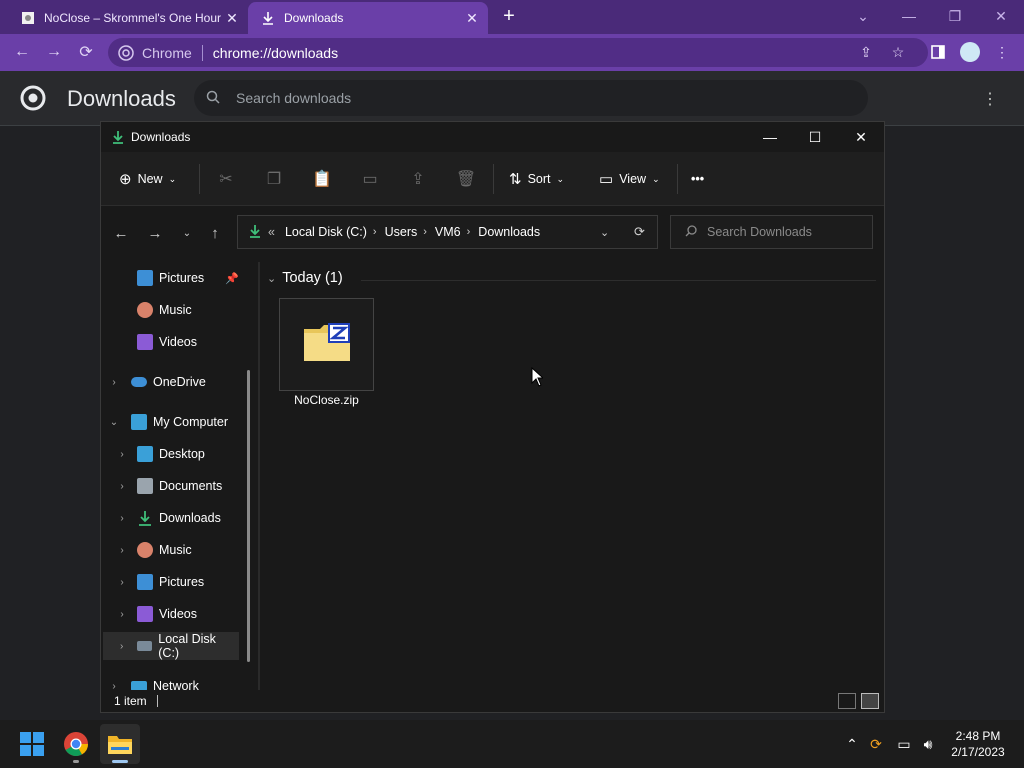 The width and height of the screenshot is (1024, 768). What do you see at coordinates (990, 99) in the screenshot?
I see `more-actions-icon: ⋮` at bounding box center [990, 99].